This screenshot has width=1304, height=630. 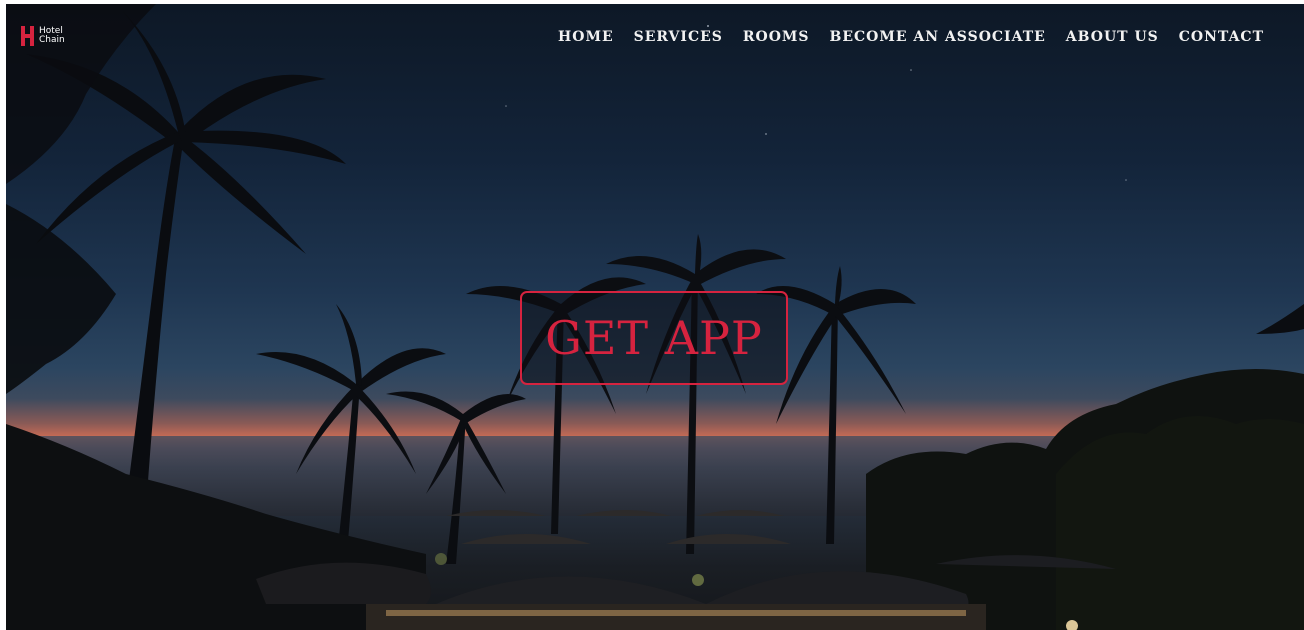 I want to click on brand-logo: Hotel Chain, so click(x=43, y=36).